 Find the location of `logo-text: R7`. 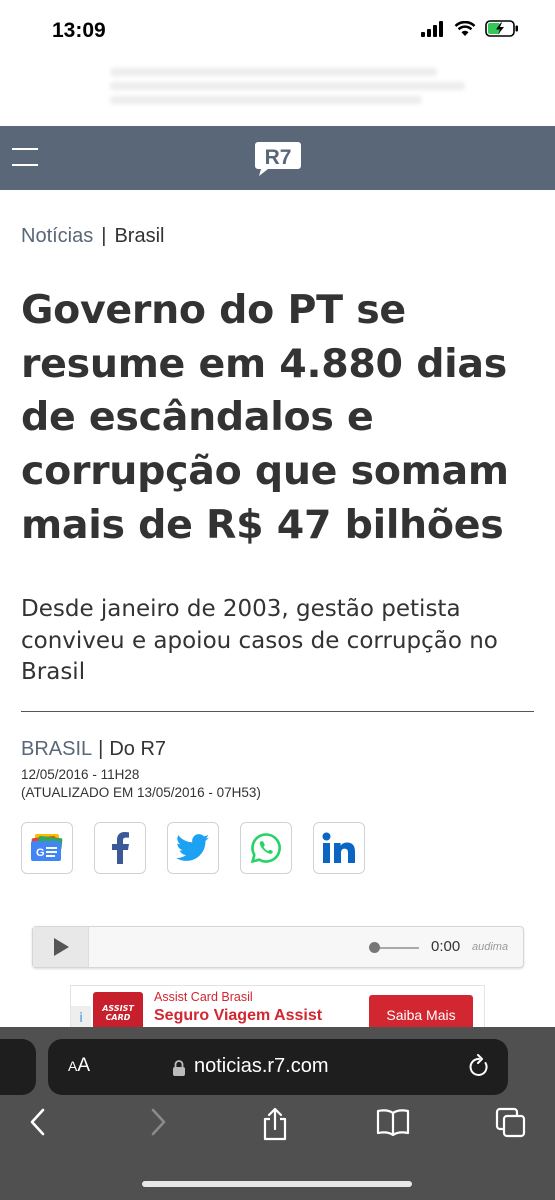

logo-text: R7 is located at coordinates (278, 157).